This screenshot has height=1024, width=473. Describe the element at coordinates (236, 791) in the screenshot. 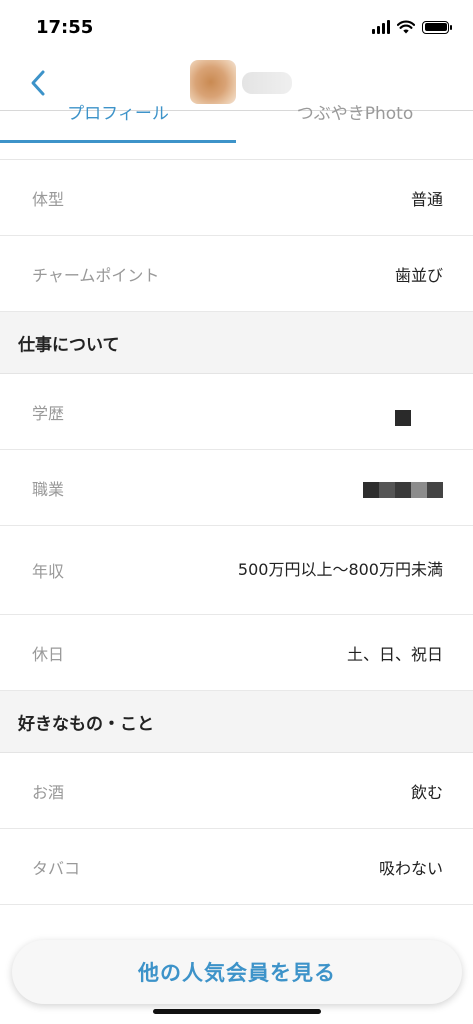

I see `list-item: お酒 飲む` at that location.